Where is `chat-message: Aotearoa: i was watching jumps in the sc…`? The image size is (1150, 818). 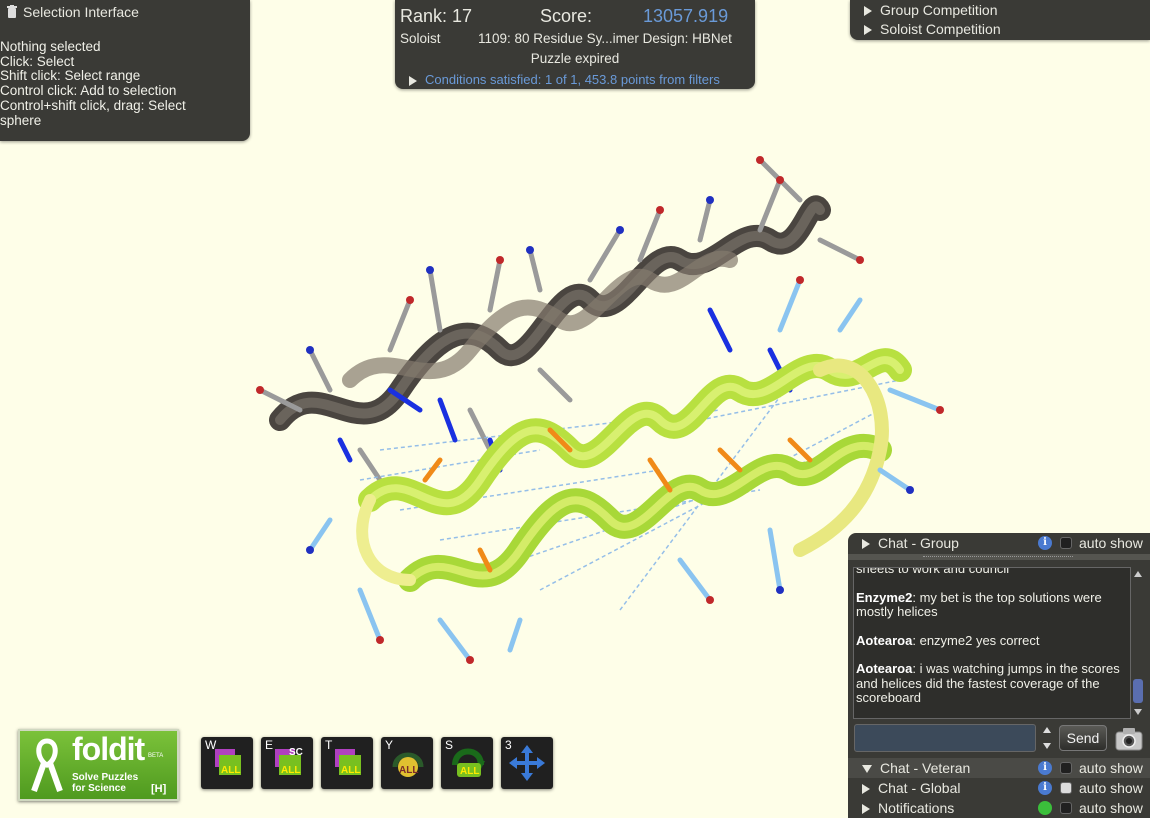 chat-message: Aotearoa: i was watching jumps in the sc… is located at coordinates (988, 683).